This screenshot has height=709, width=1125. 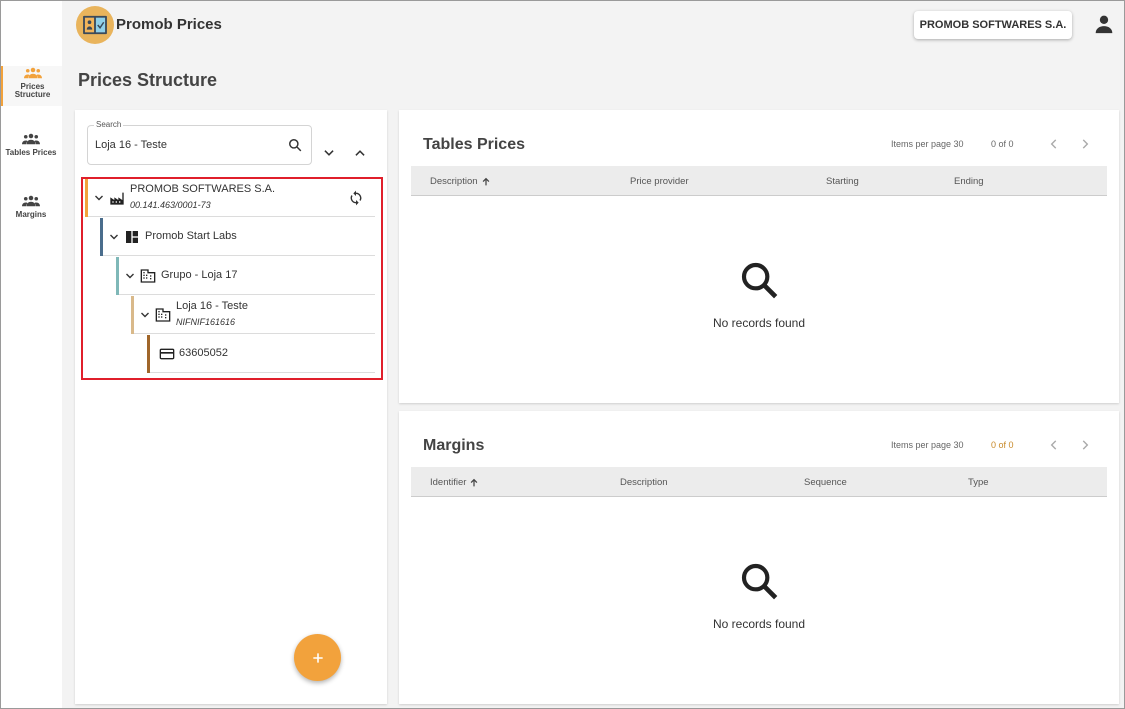 What do you see at coordinates (593, 24) in the screenshot?
I see `app-header: Promob Prices PROMOB SOFTWARES S.A.` at bounding box center [593, 24].